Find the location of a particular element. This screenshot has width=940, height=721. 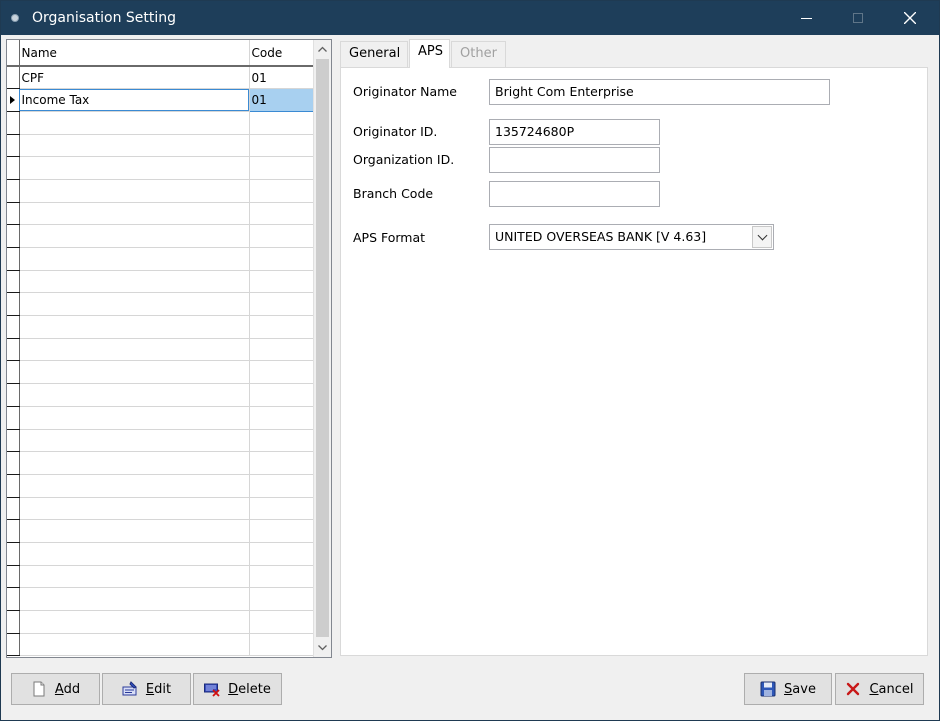

save-label: Save is located at coordinates (800, 689).